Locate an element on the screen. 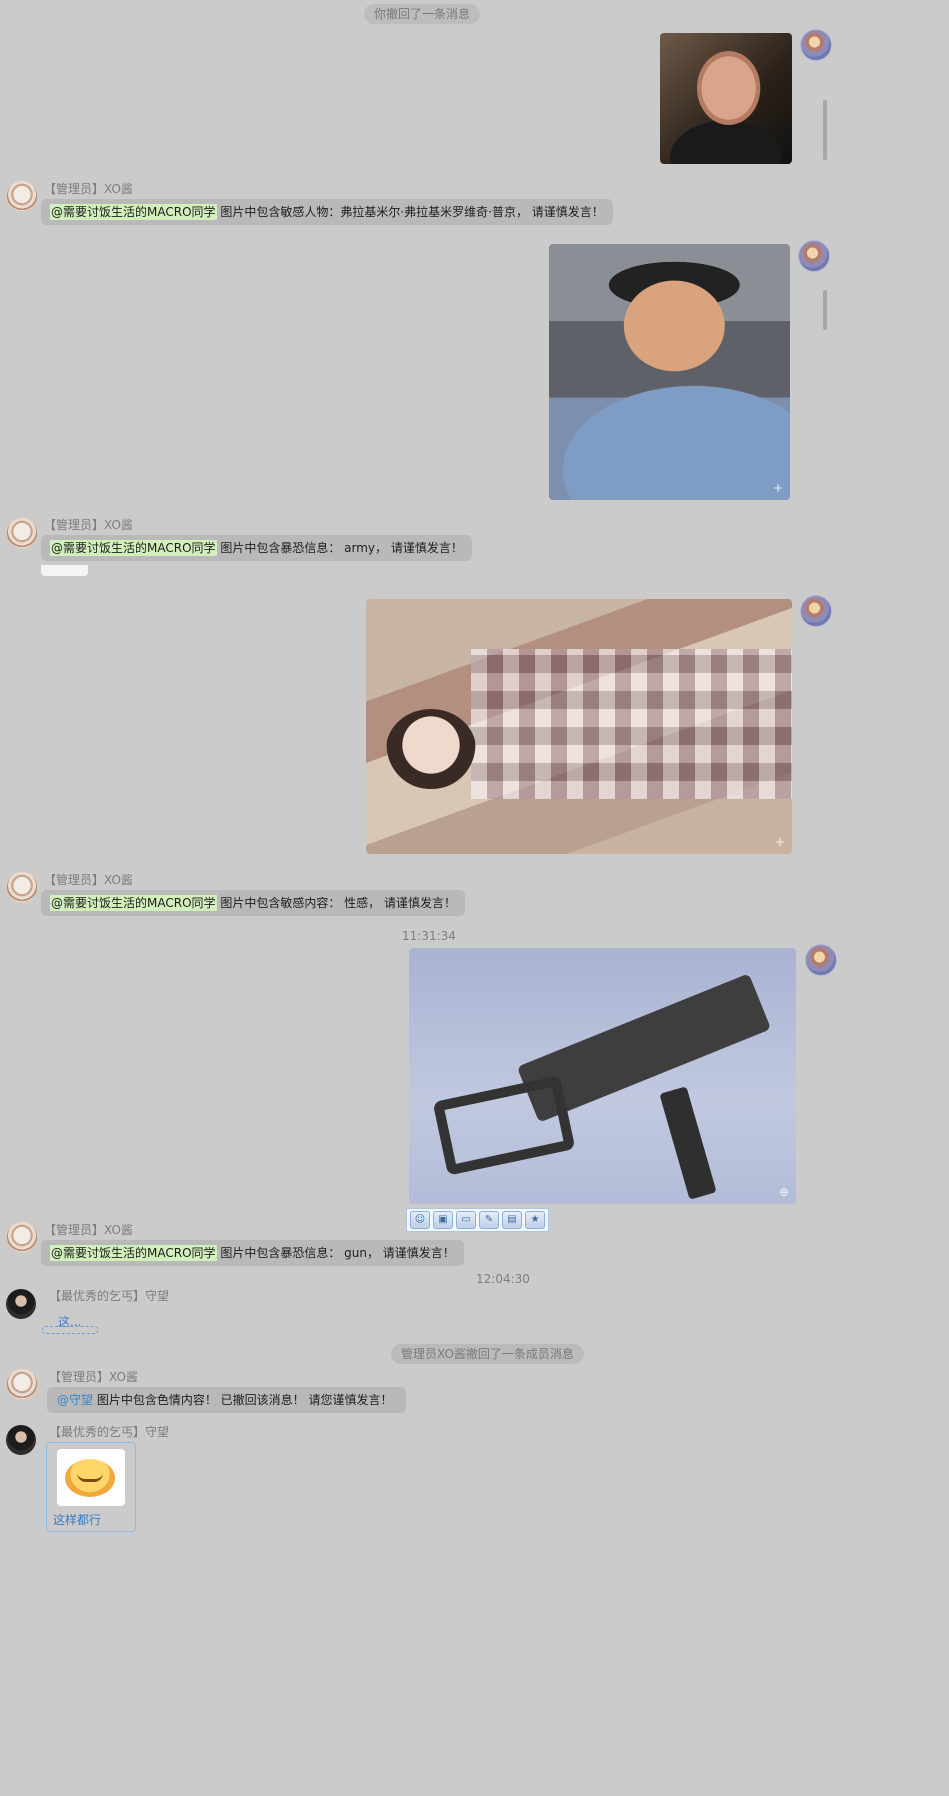 Image resolution: width=949 pixels, height=1796 pixels. sent-photo-portrait is located at coordinates (726, 98).